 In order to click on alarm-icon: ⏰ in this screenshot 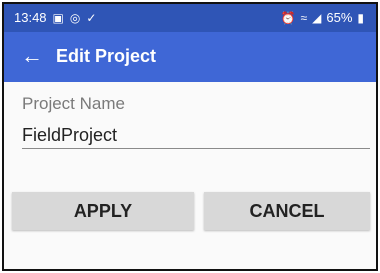, I will do `click(288, 17)`.